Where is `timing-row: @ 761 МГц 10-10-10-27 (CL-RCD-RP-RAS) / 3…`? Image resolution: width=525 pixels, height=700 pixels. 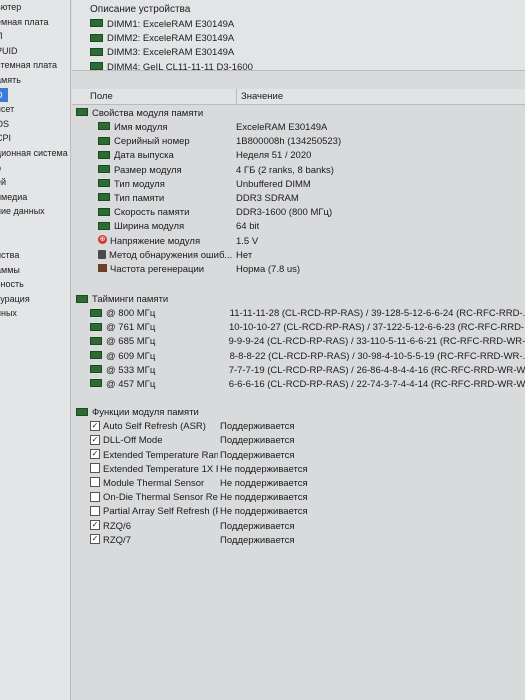
timing-row: @ 761 МГц 10-10-10-27 (CL-RCD-RP-RAS) / 3… is located at coordinates (298, 328).